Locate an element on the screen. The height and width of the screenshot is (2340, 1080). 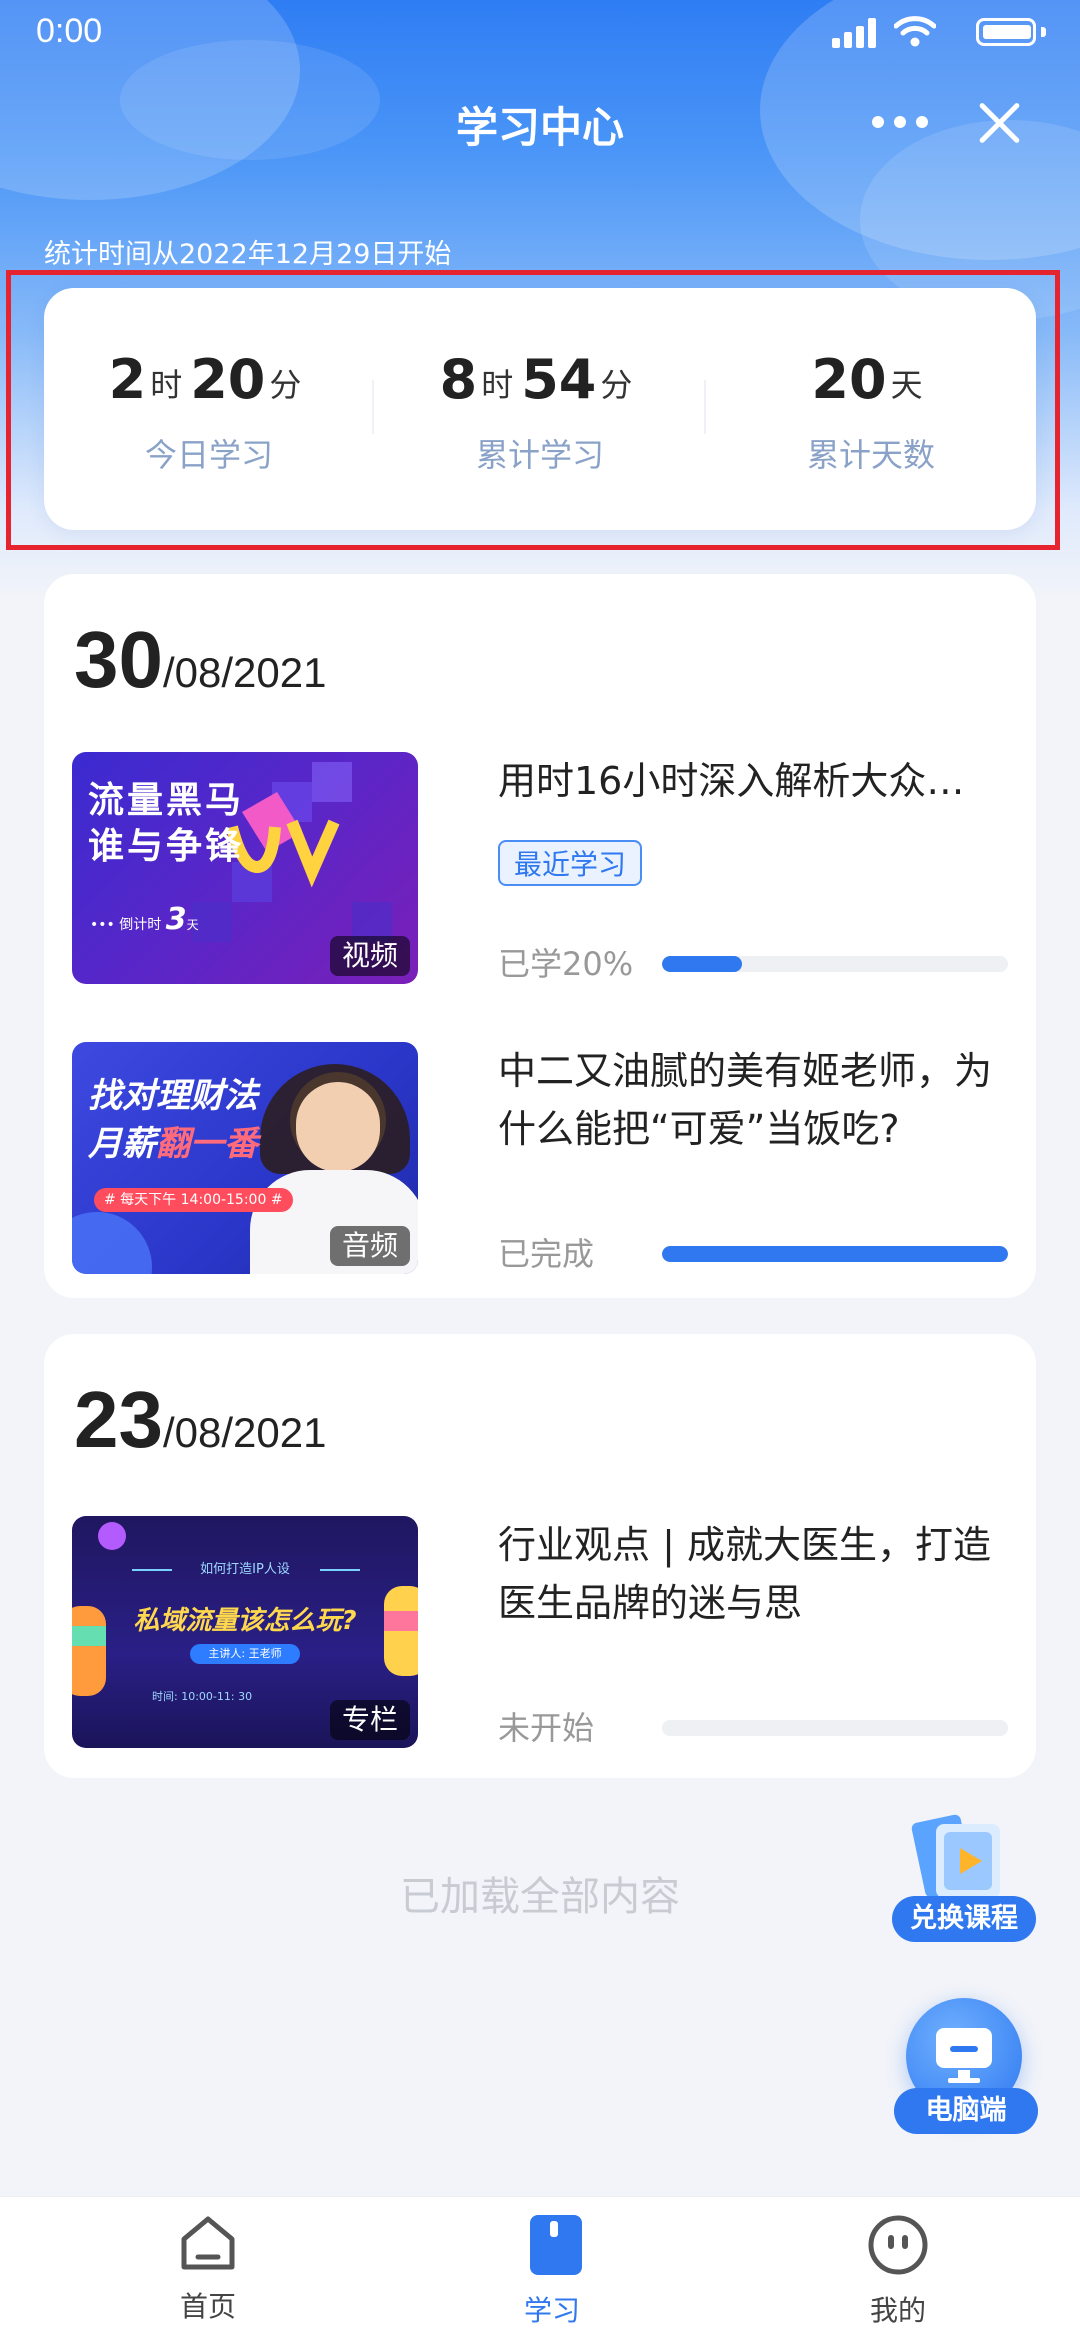
tab-study-label: 学习 is located at coordinates (551, 2310).